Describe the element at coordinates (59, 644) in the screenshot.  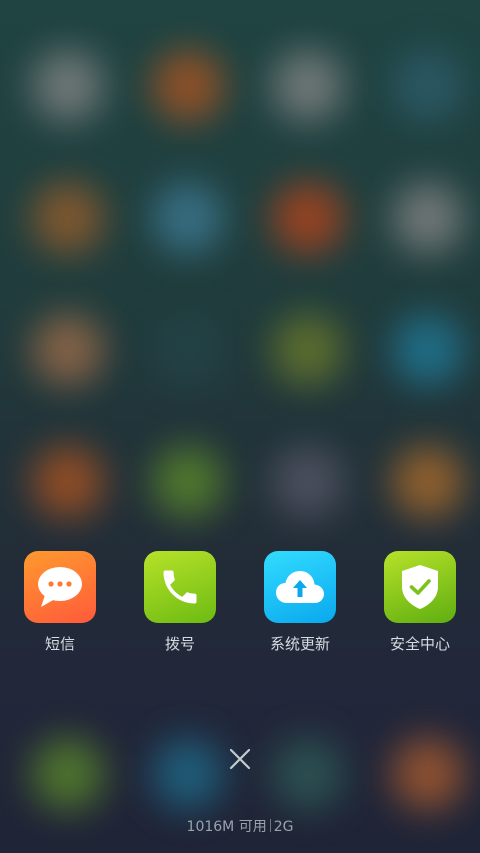
I see `sms-app-label: 短信` at that location.